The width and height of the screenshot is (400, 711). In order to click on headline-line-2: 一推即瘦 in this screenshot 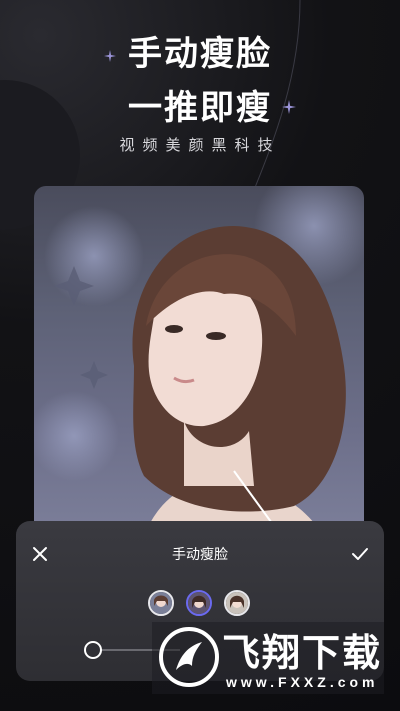, I will do `click(200, 108)`.